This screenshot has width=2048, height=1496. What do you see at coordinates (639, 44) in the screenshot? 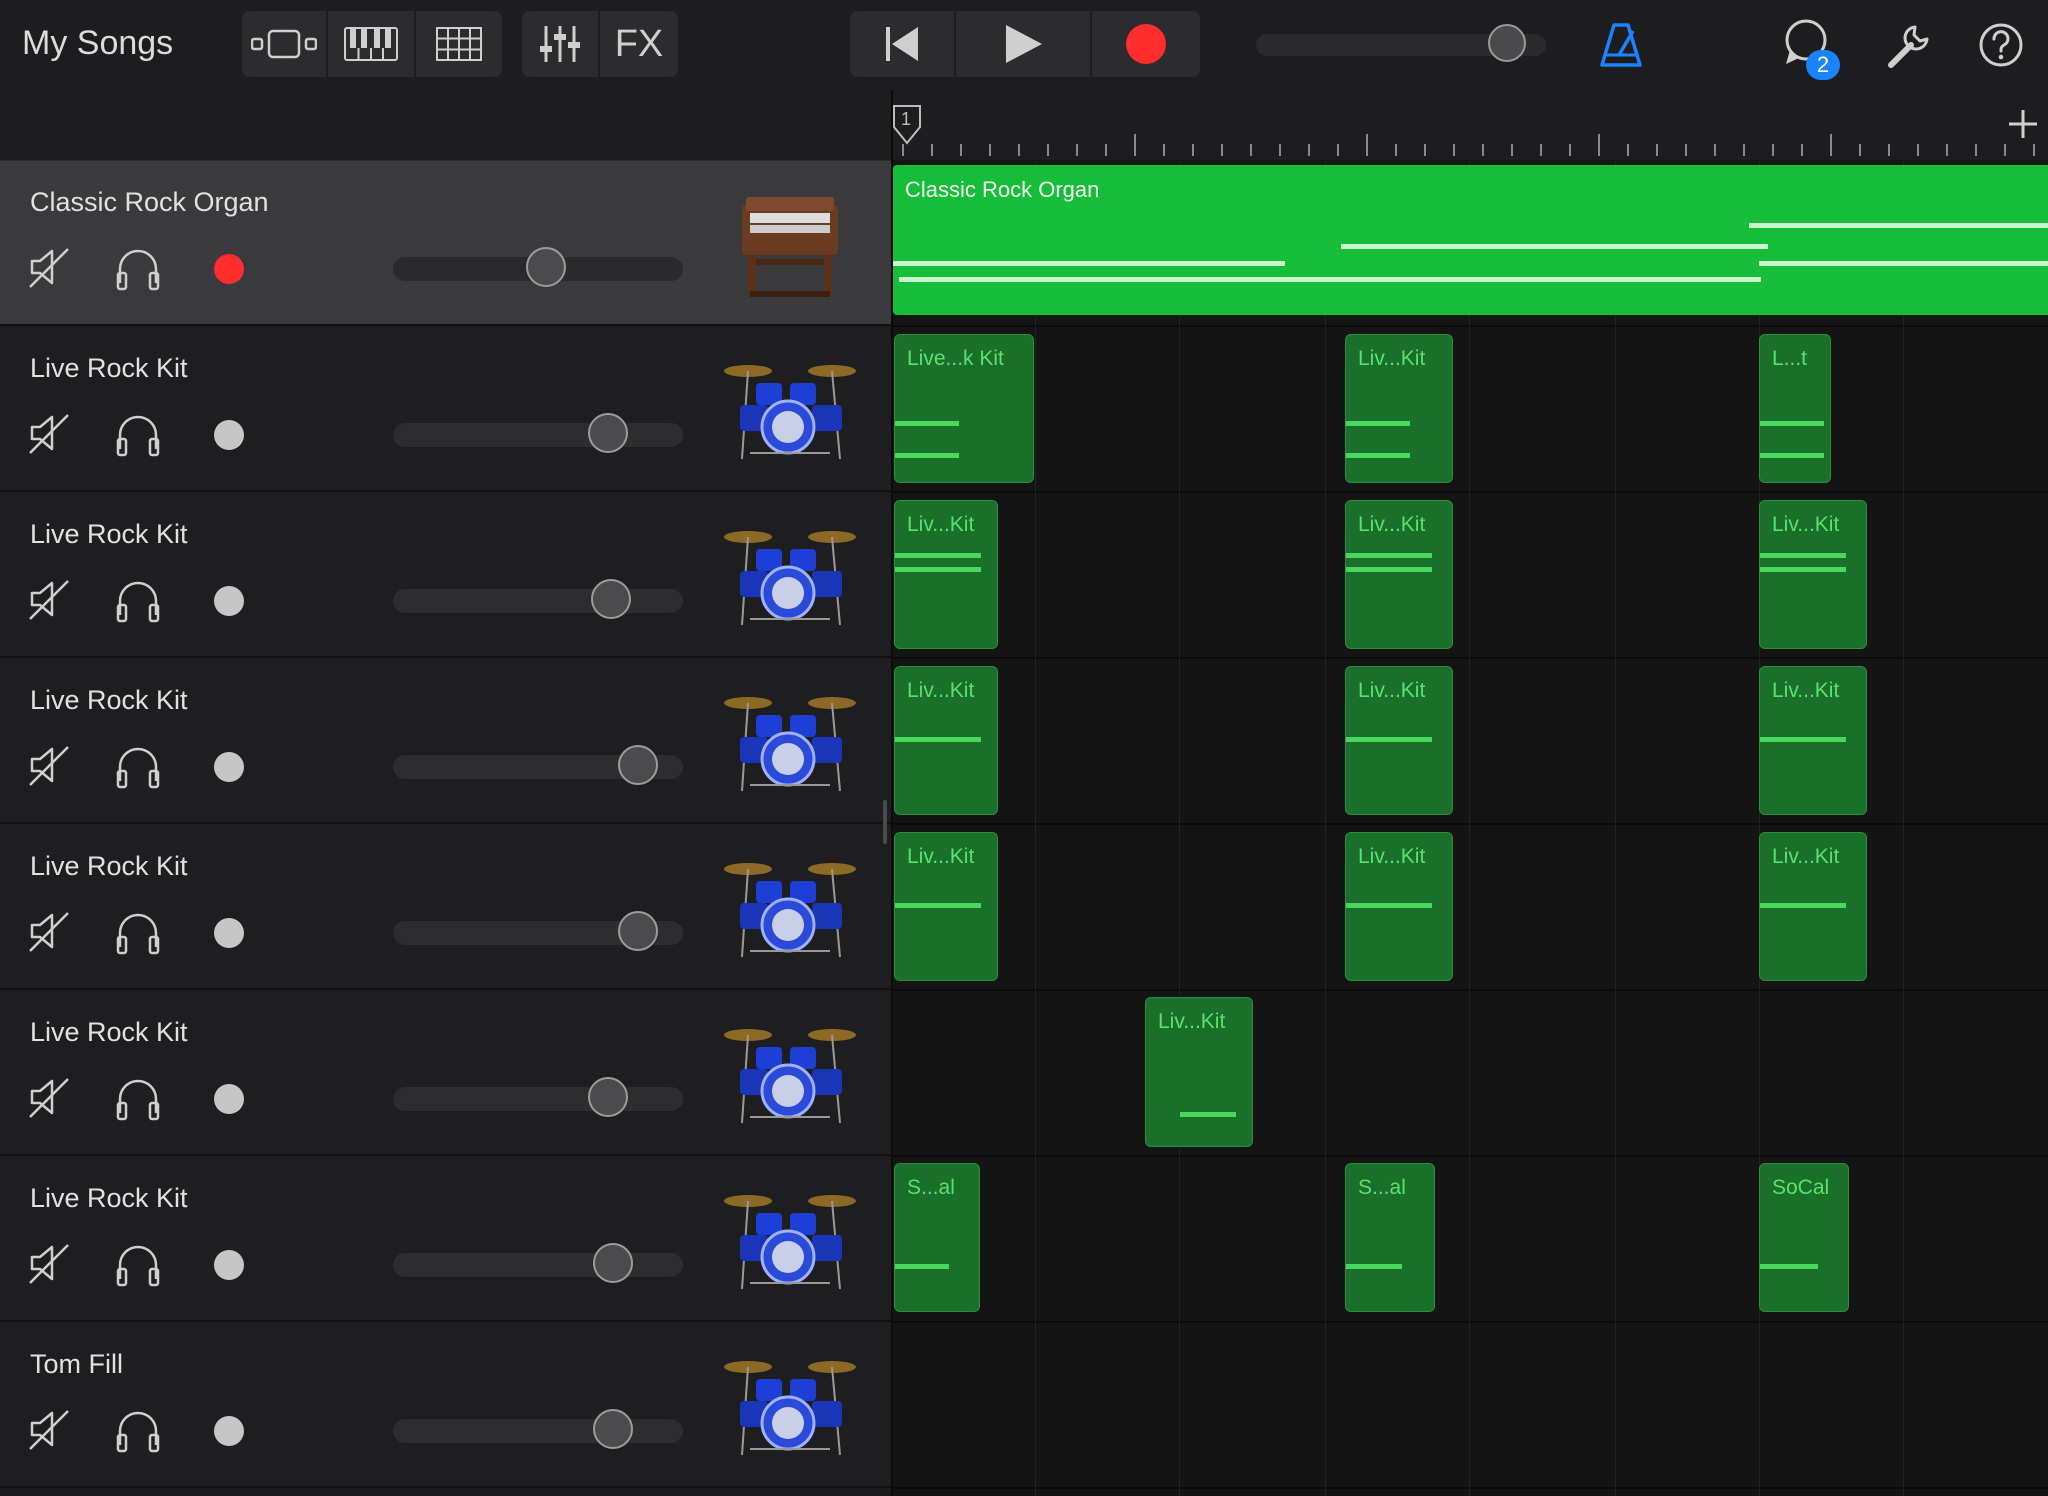
I see `fx-button: FX` at bounding box center [639, 44].